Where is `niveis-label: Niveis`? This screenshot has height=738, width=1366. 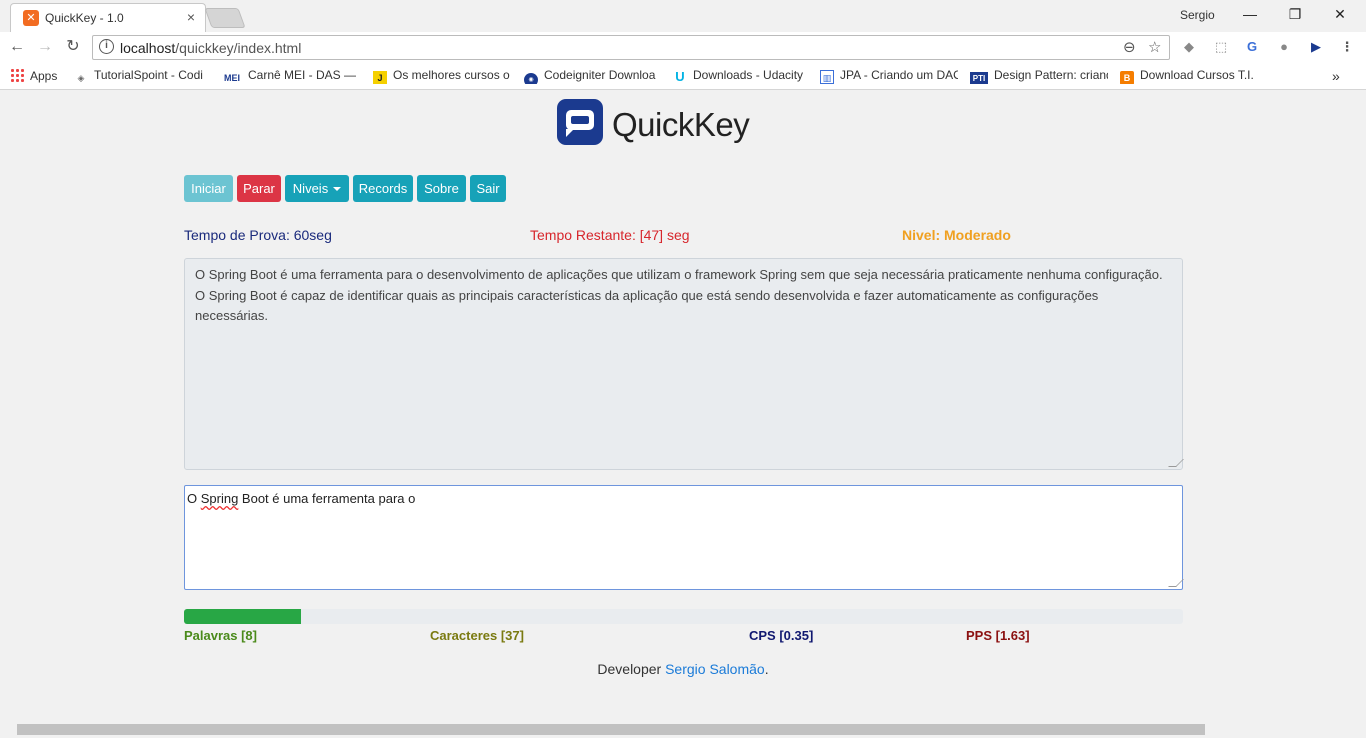
niveis-label: Niveis is located at coordinates (310, 188).